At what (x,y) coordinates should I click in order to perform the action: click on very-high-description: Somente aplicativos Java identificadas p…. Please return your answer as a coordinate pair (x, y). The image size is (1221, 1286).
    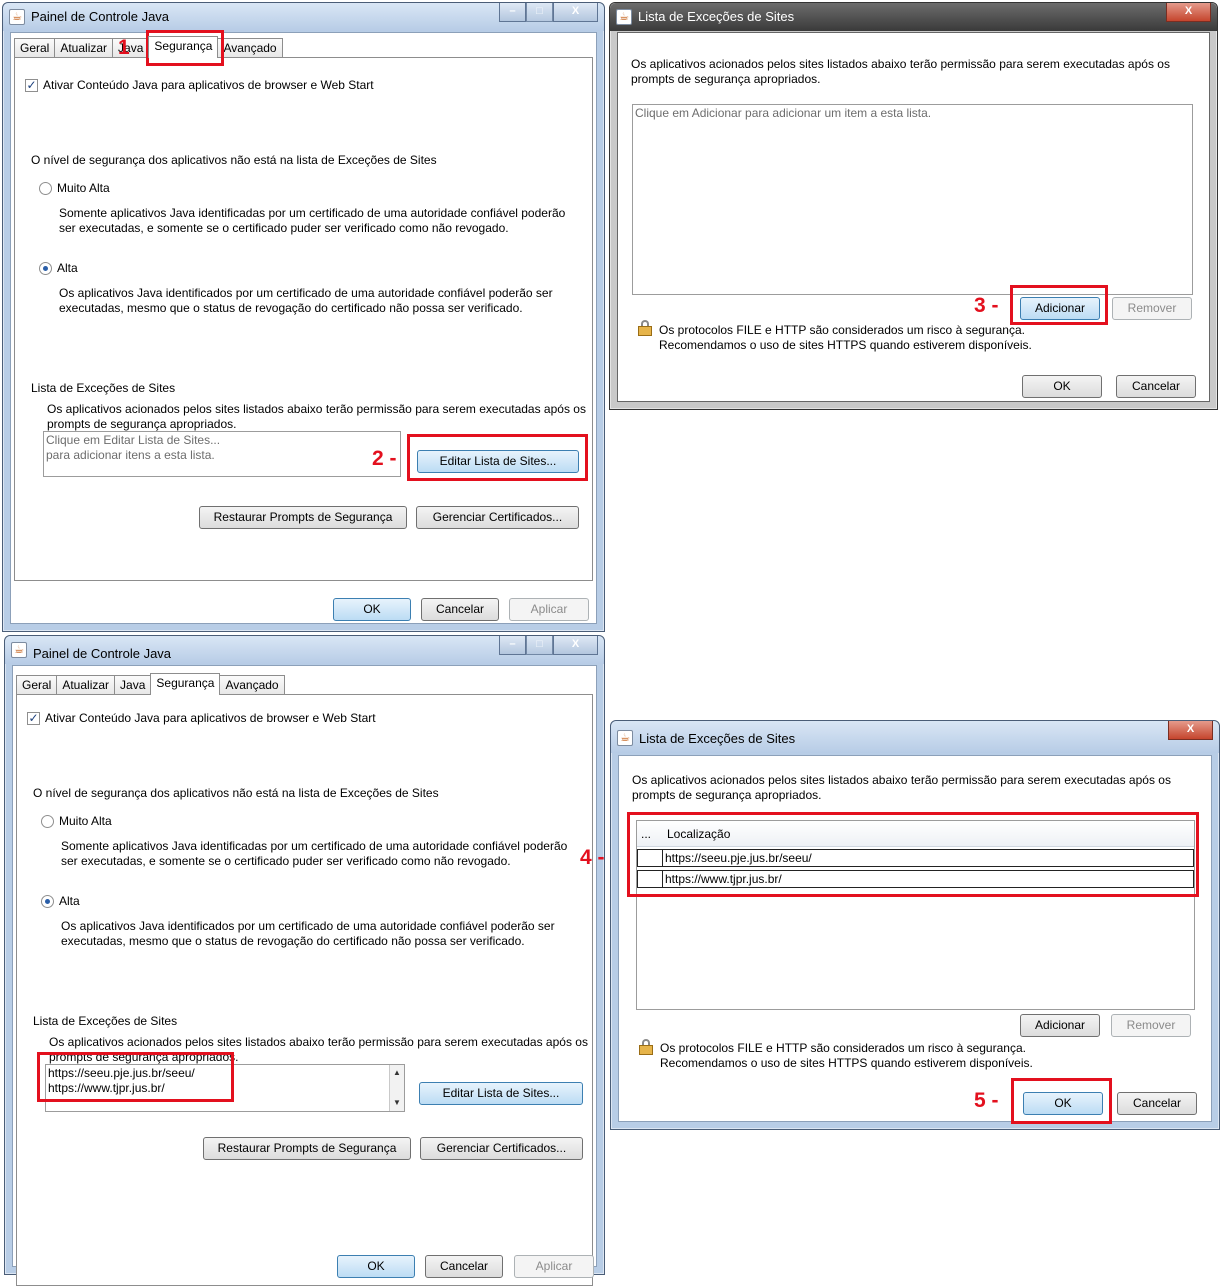
    Looking at the image, I should click on (312, 213).